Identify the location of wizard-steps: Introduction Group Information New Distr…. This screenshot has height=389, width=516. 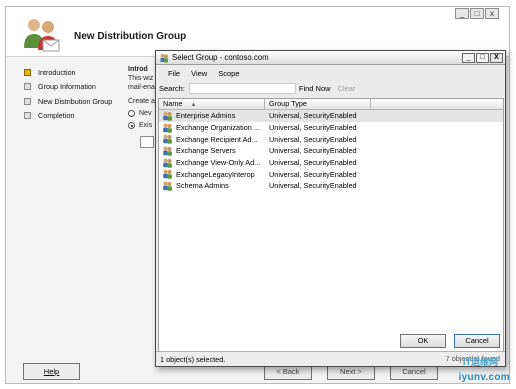
(68, 94).